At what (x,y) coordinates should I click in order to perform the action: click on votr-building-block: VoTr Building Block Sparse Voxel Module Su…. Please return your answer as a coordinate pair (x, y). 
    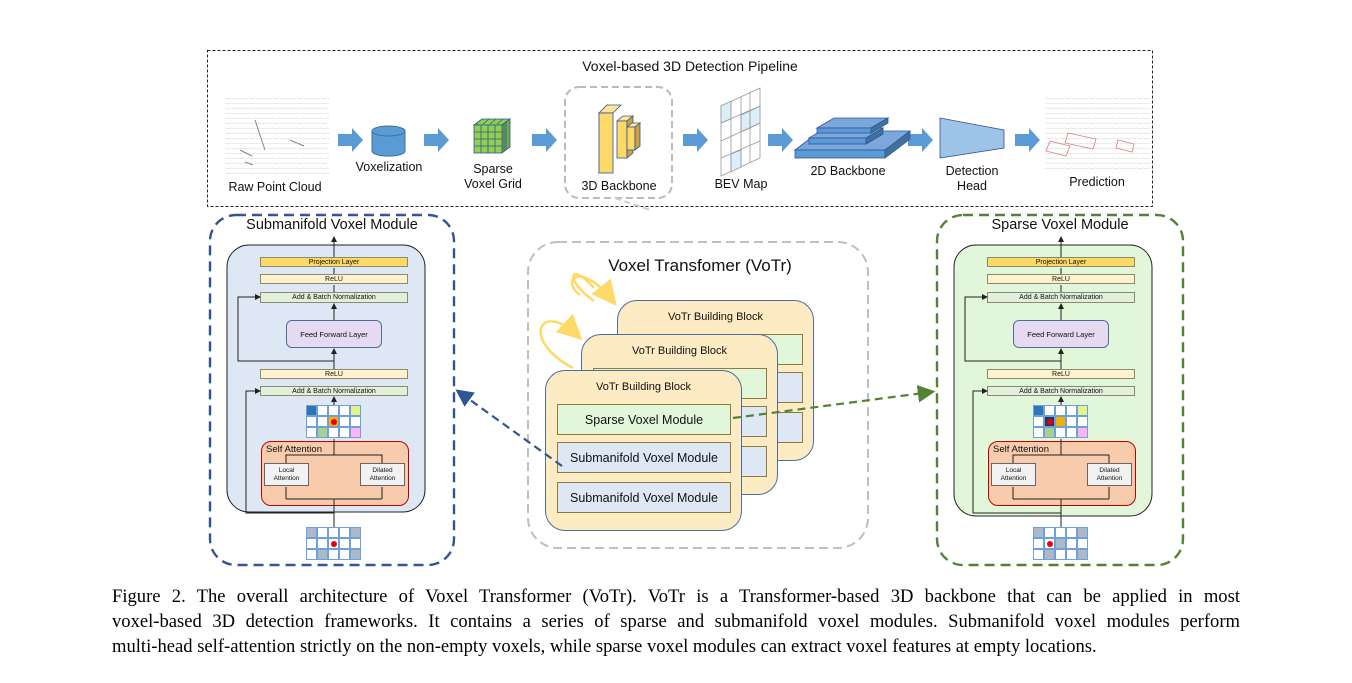
    Looking at the image, I should click on (643, 450).